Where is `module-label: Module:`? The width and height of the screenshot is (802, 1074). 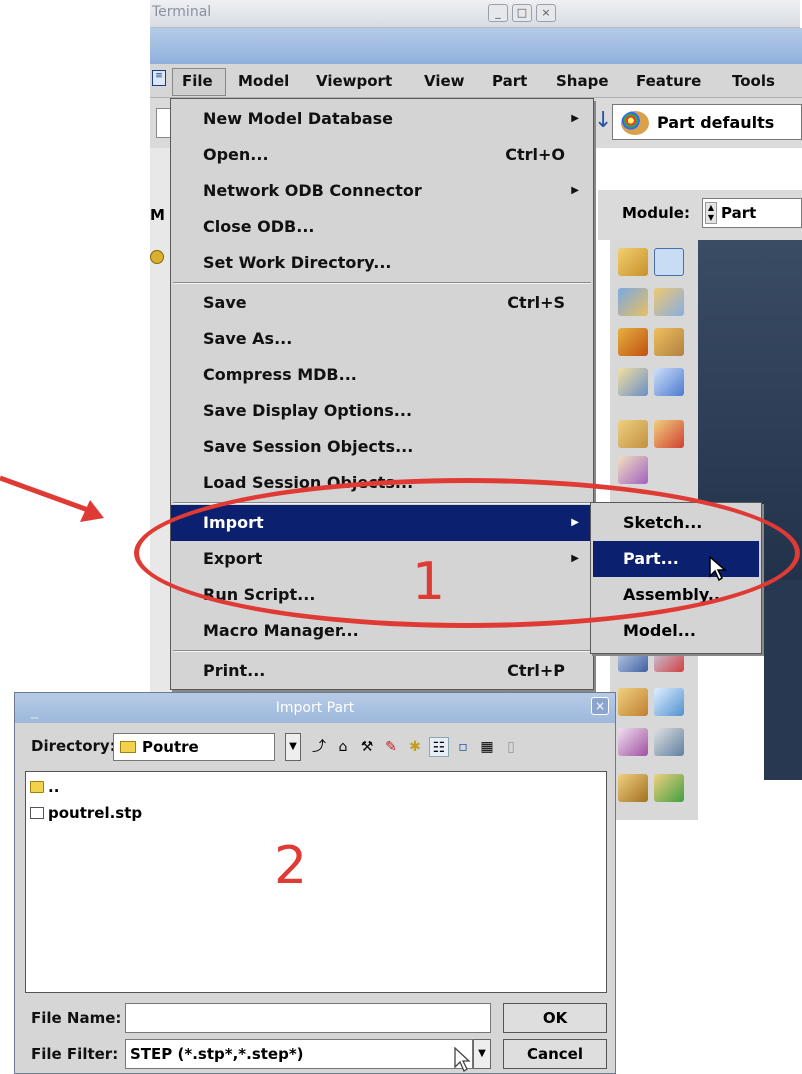
module-label: Module: is located at coordinates (656, 213).